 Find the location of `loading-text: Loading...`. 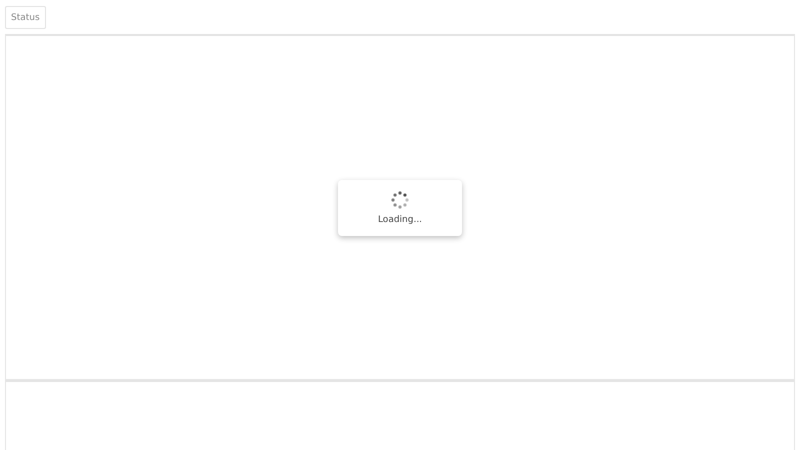

loading-text: Loading... is located at coordinates (400, 220).